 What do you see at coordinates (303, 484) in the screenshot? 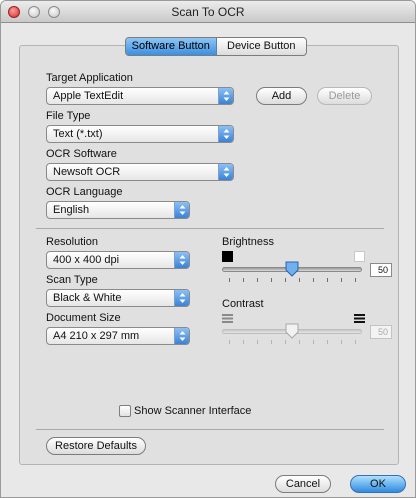
I see `cancel-button: Cancel` at bounding box center [303, 484].